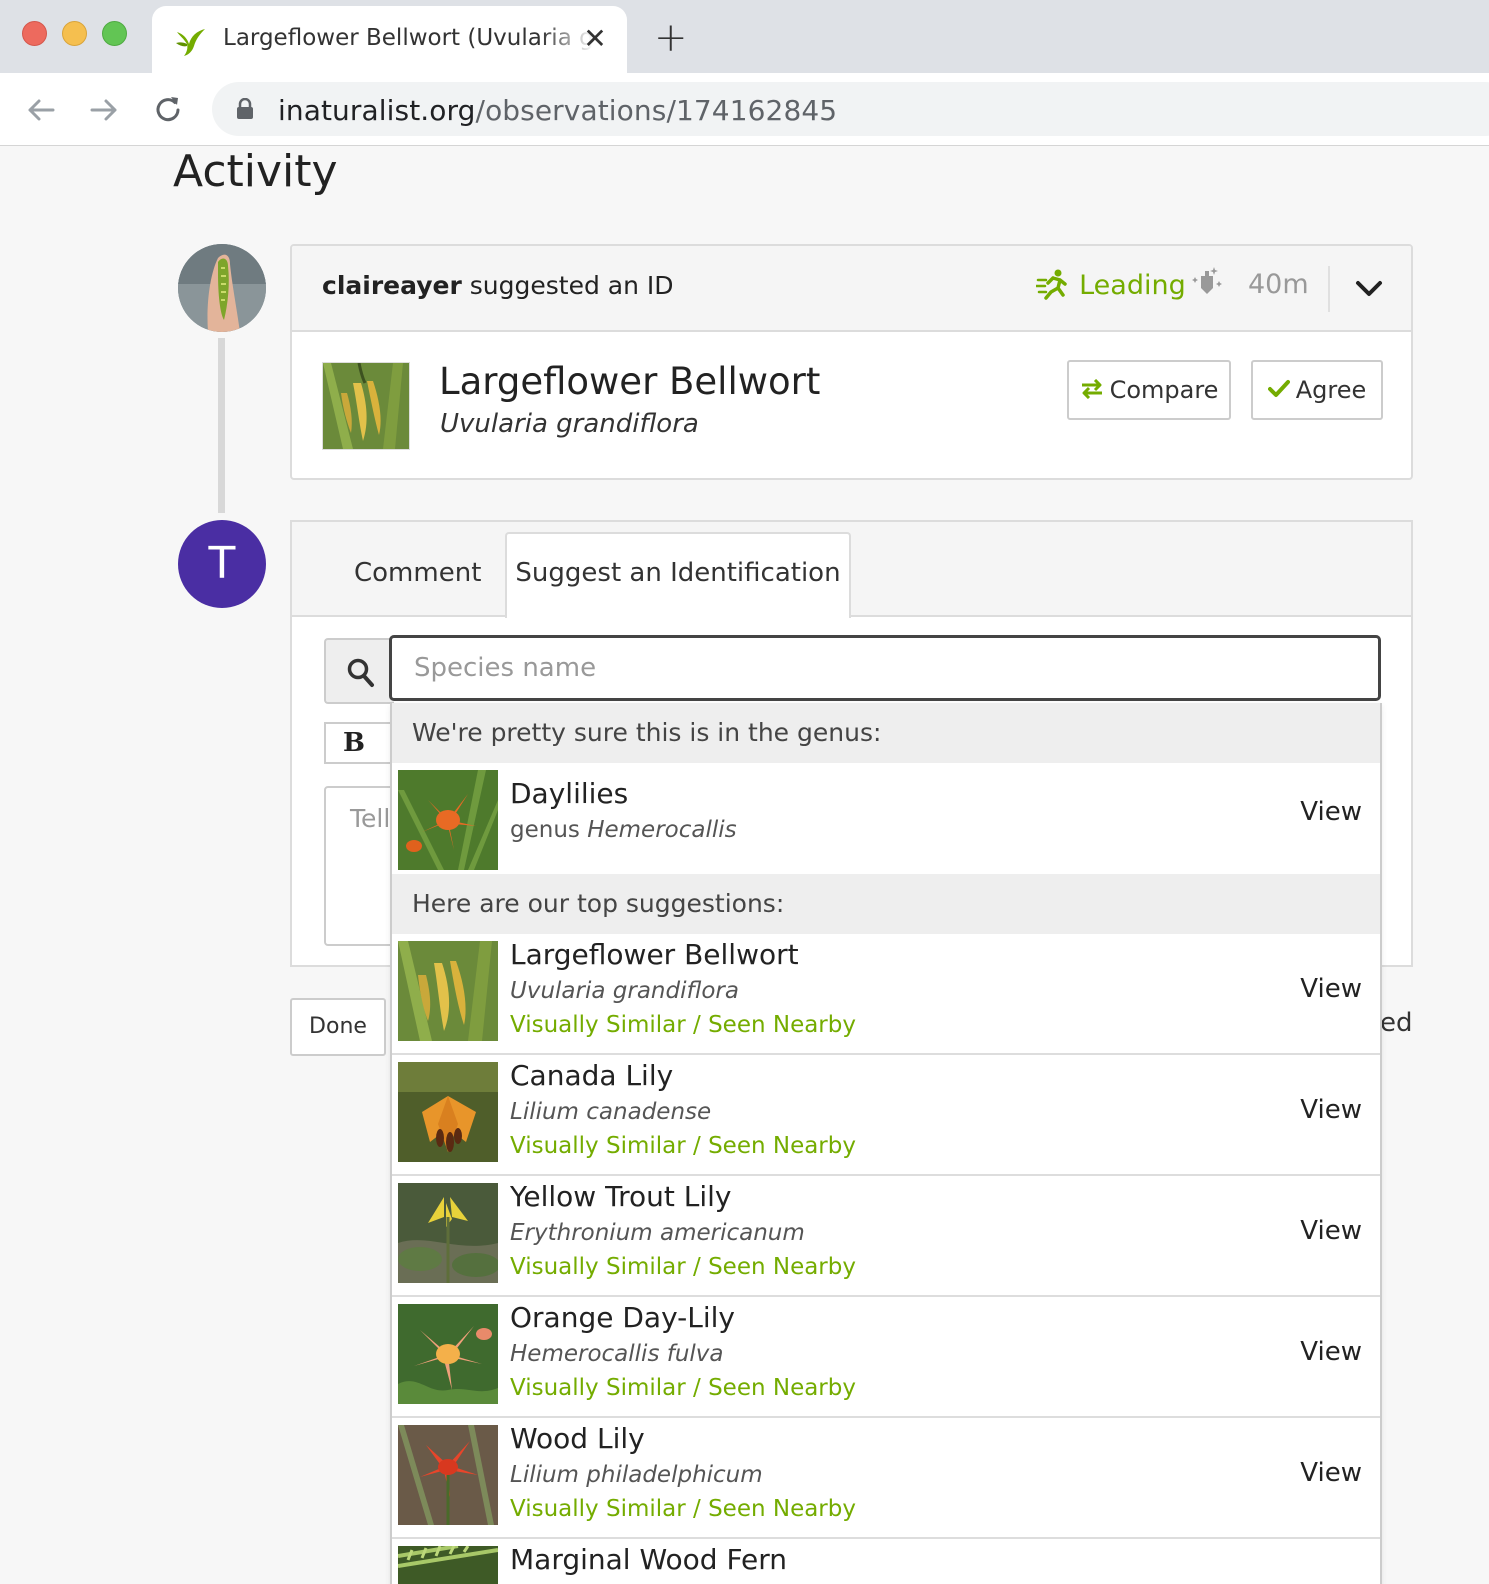 The height and width of the screenshot is (1584, 1489). Describe the element at coordinates (338, 1027) in the screenshot. I see `done-button: Done` at that location.